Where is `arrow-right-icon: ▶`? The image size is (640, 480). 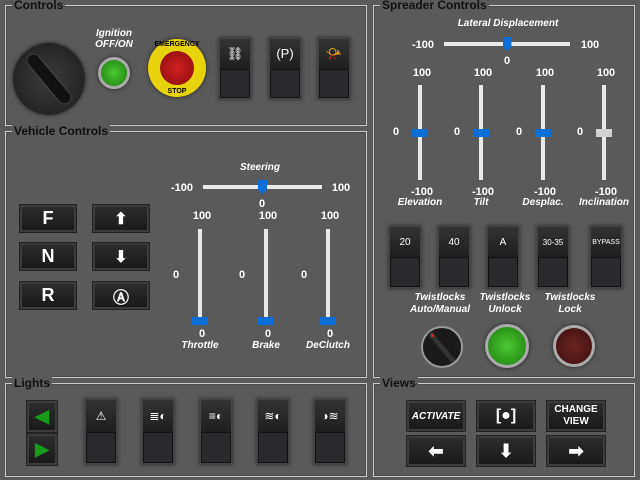 arrow-right-icon: ▶ is located at coordinates (42, 449).